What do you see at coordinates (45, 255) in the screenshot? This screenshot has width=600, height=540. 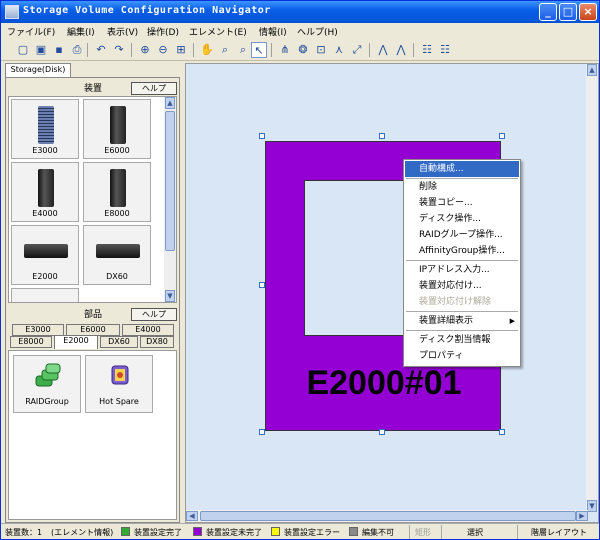 I see `device-e2000: E2000` at bounding box center [45, 255].